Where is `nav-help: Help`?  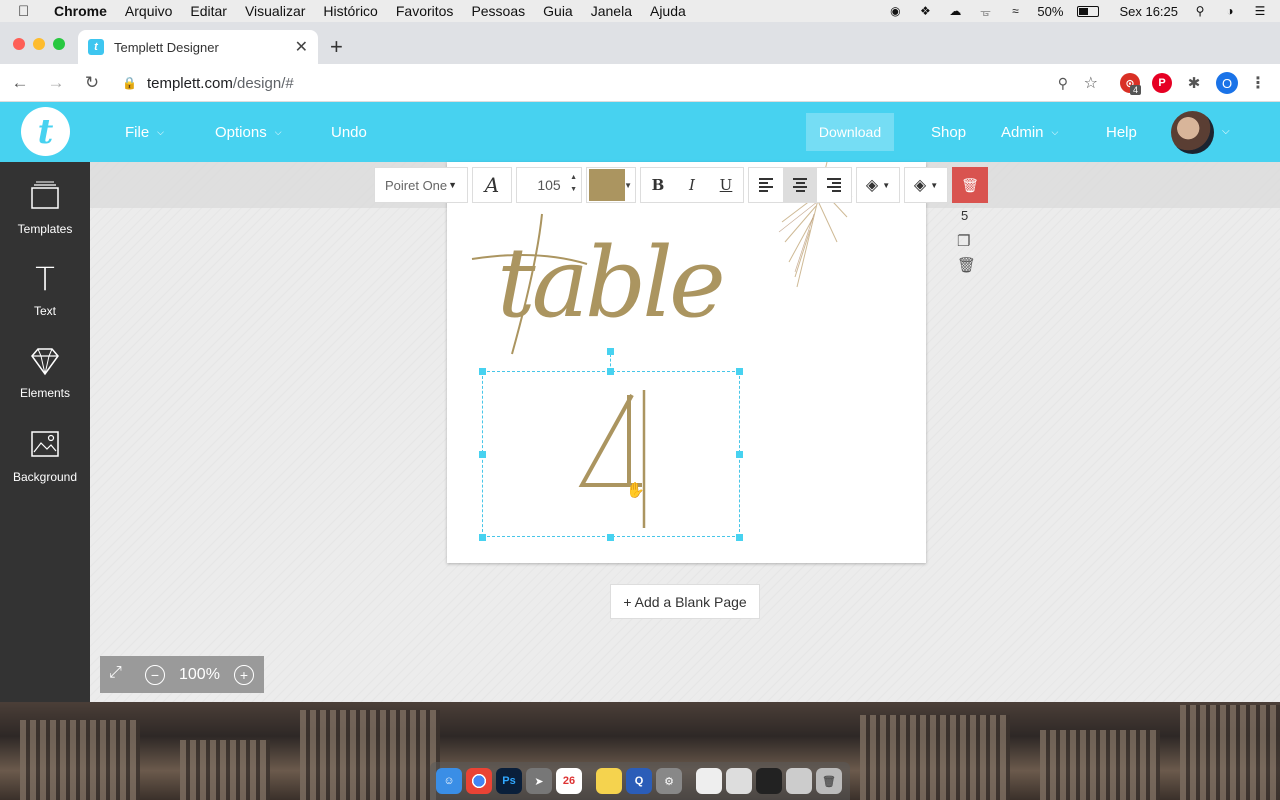 nav-help: Help is located at coordinates (1121, 132).